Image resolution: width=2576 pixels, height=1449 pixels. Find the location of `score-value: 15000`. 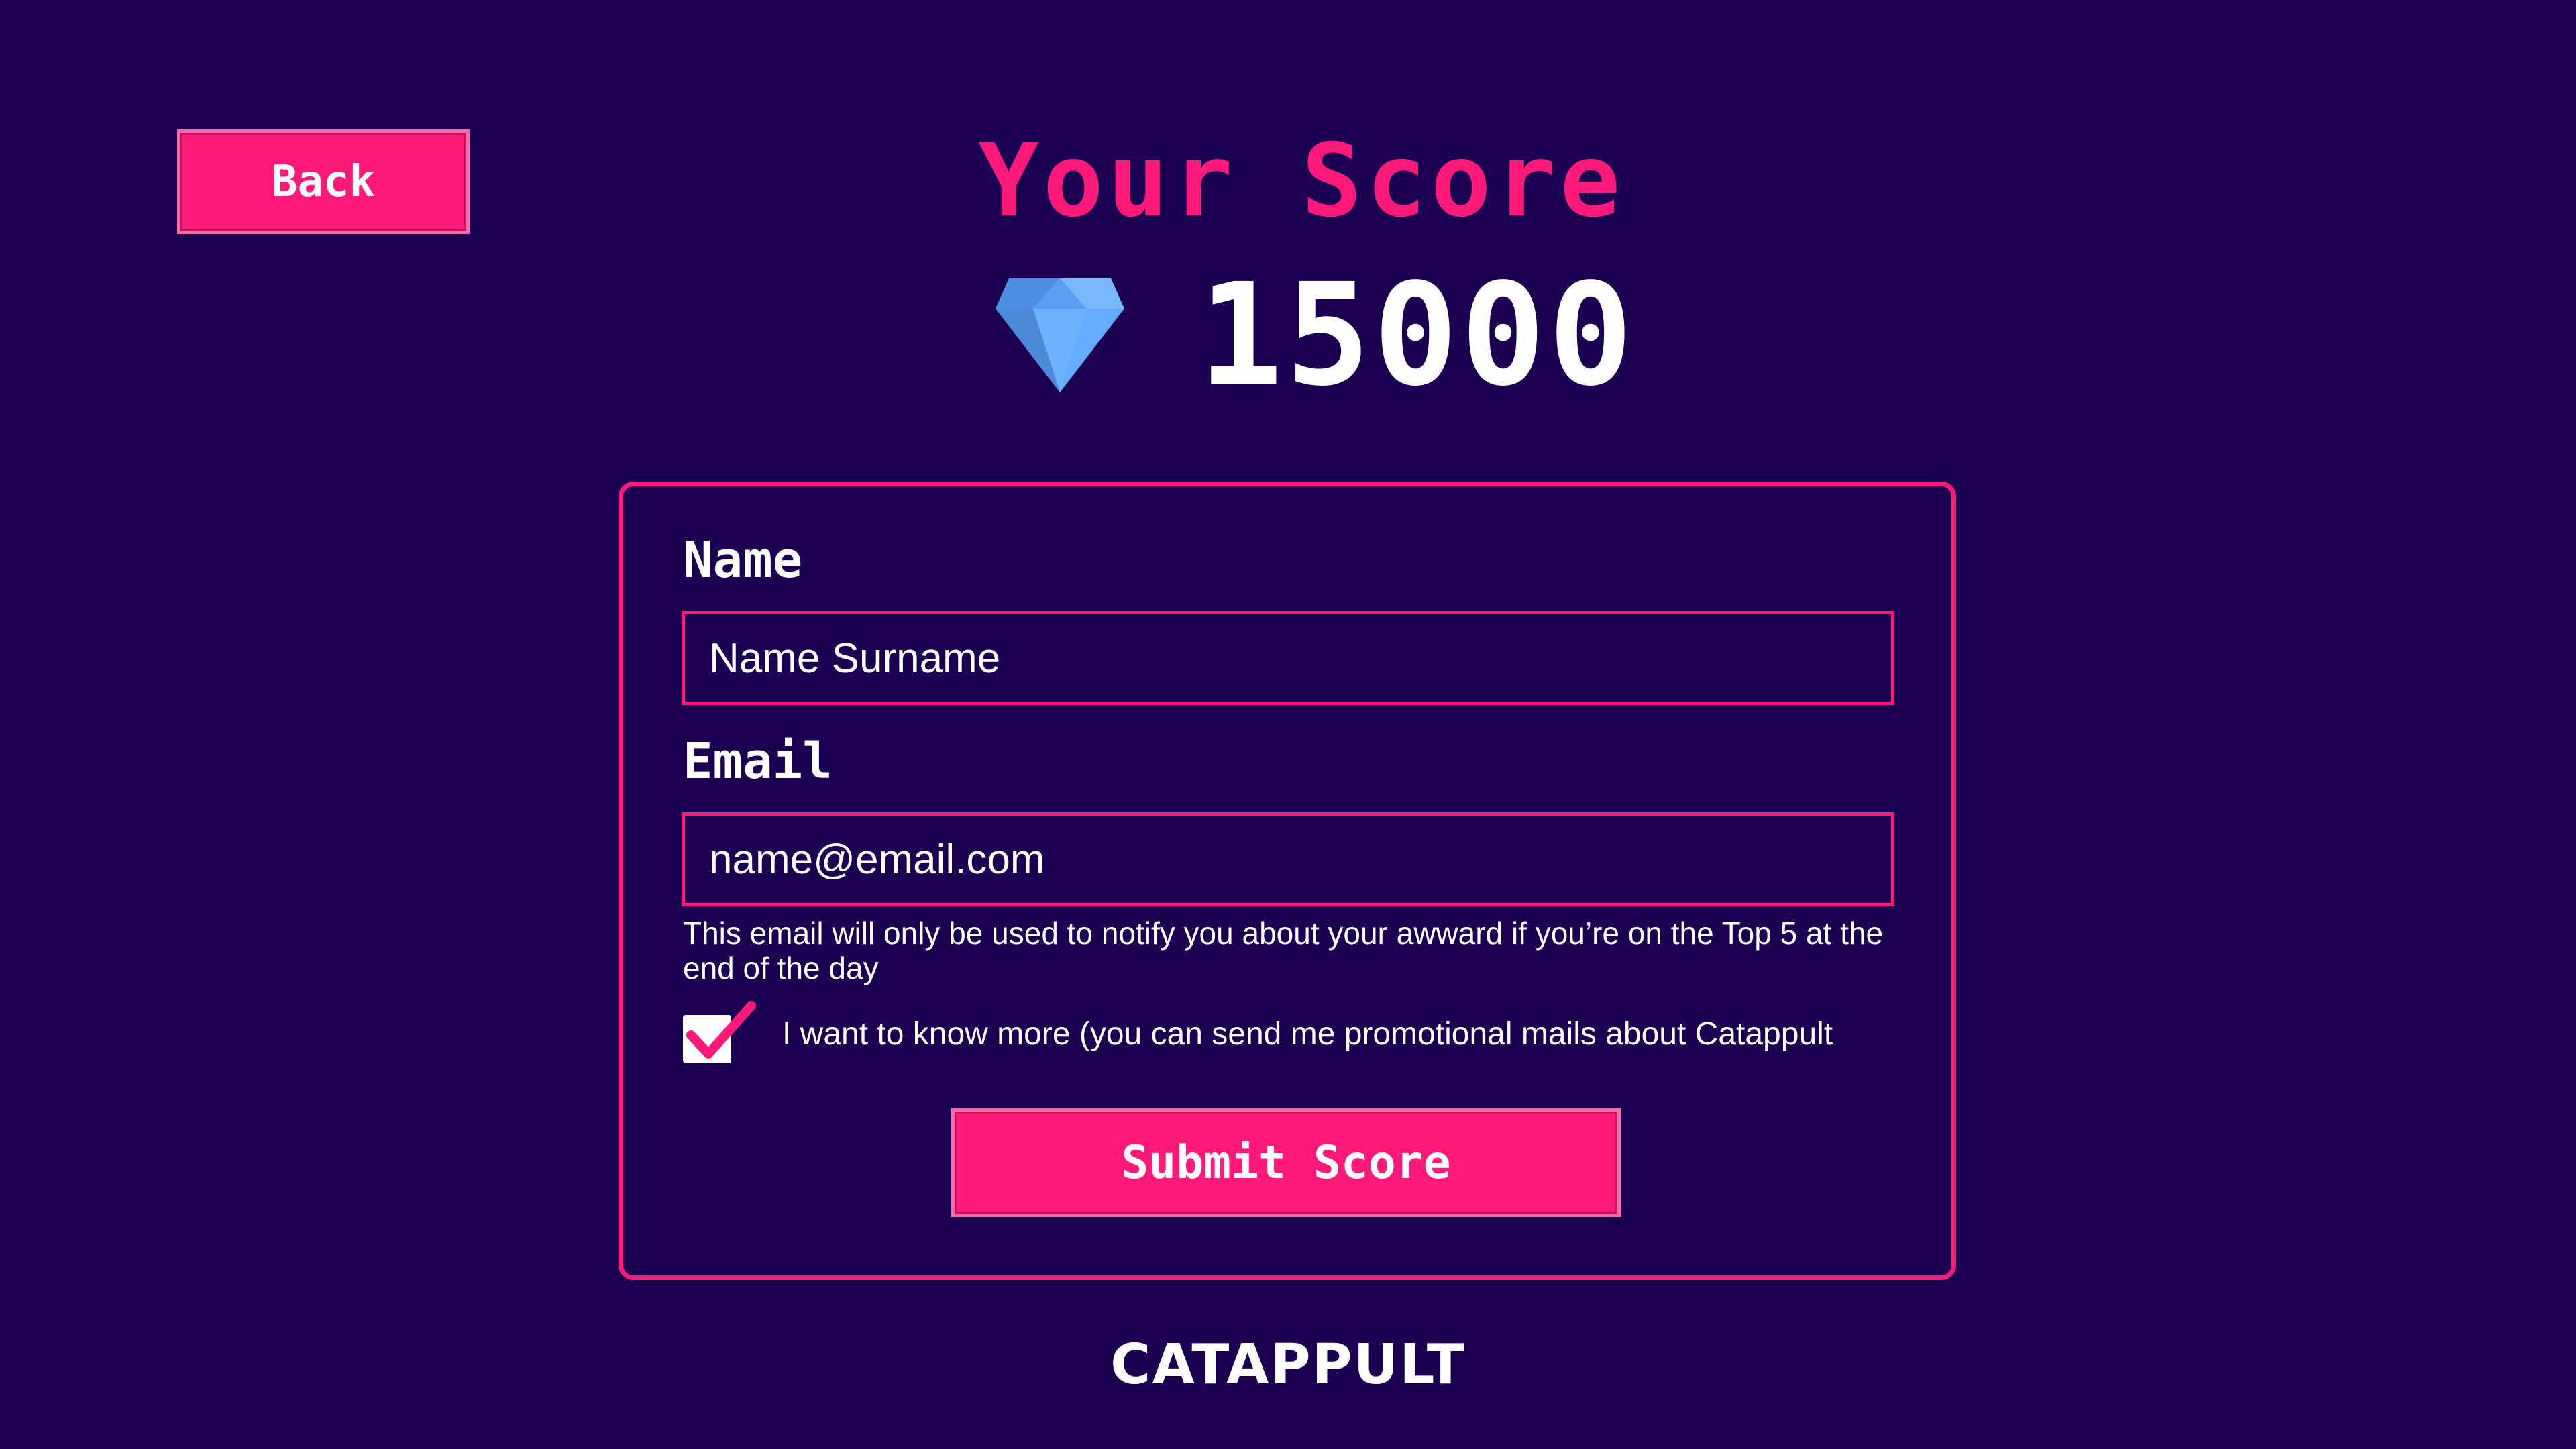

score-value: 15000 is located at coordinates (1417, 335).